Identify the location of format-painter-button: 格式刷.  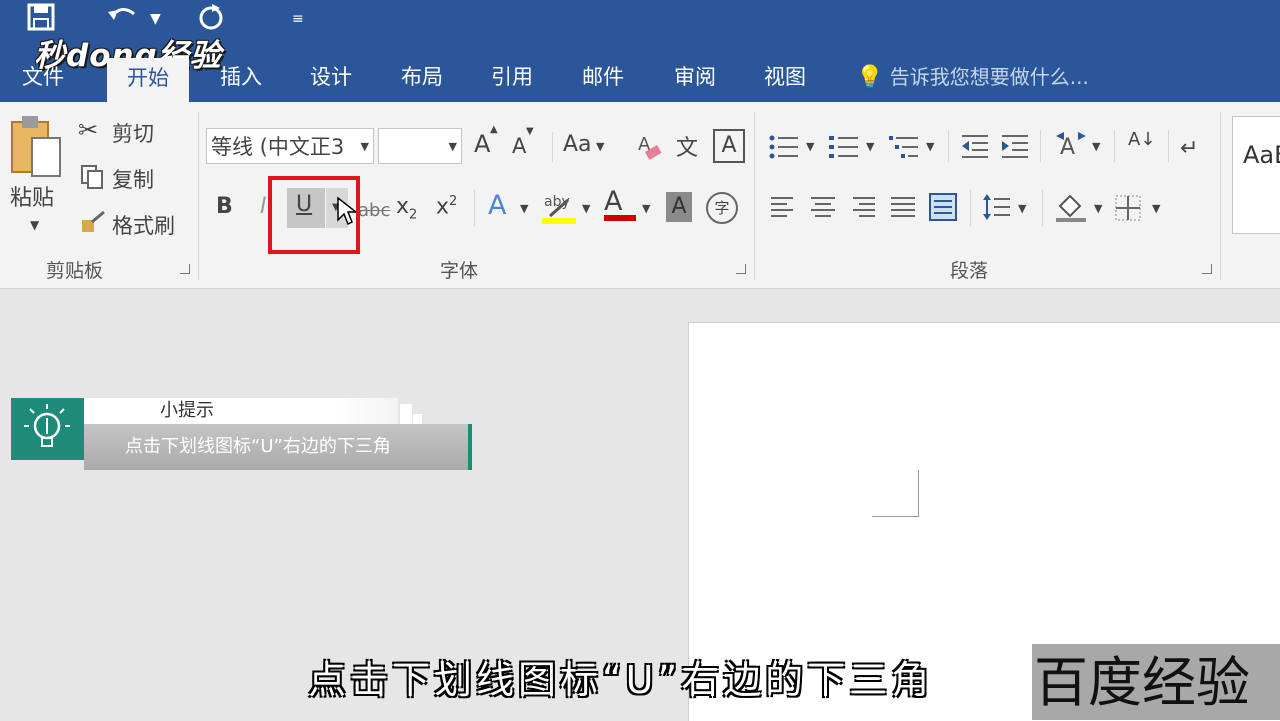
(143, 225).